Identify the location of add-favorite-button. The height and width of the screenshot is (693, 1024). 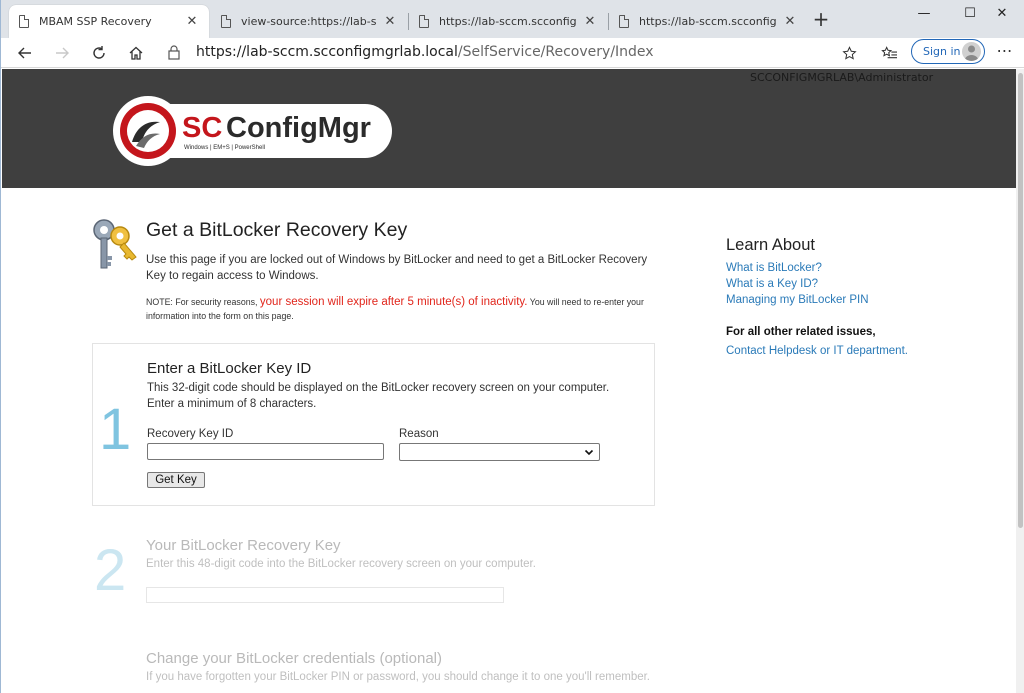
(849, 53).